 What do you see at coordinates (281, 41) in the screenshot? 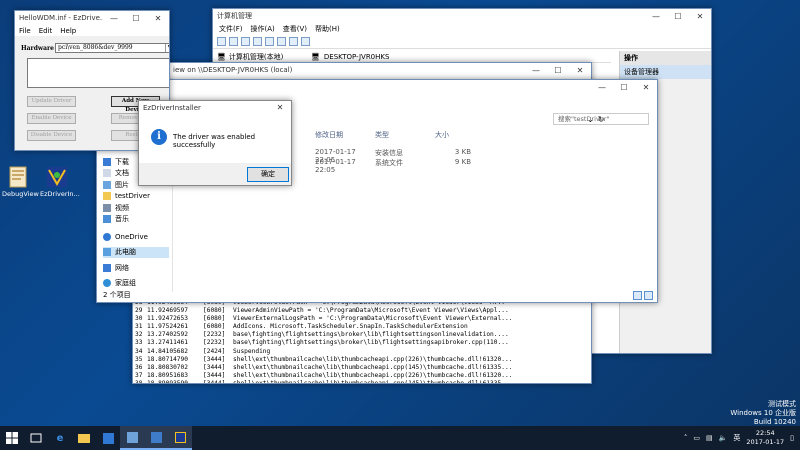
I see `refresh-icon` at bounding box center [281, 41].